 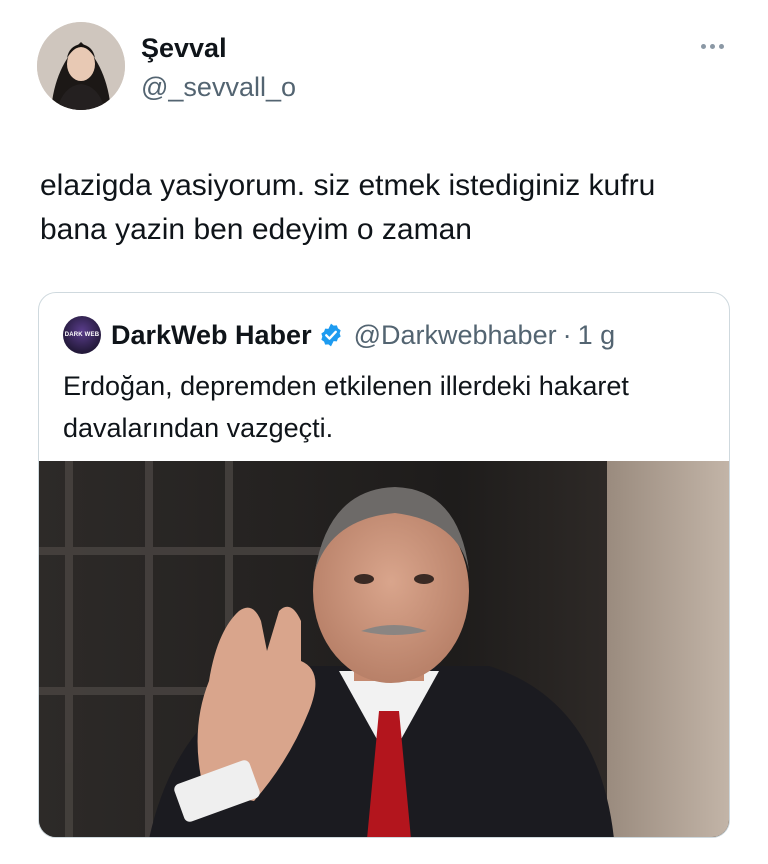 I want to click on verified-badge-icon, so click(x=330, y=335).